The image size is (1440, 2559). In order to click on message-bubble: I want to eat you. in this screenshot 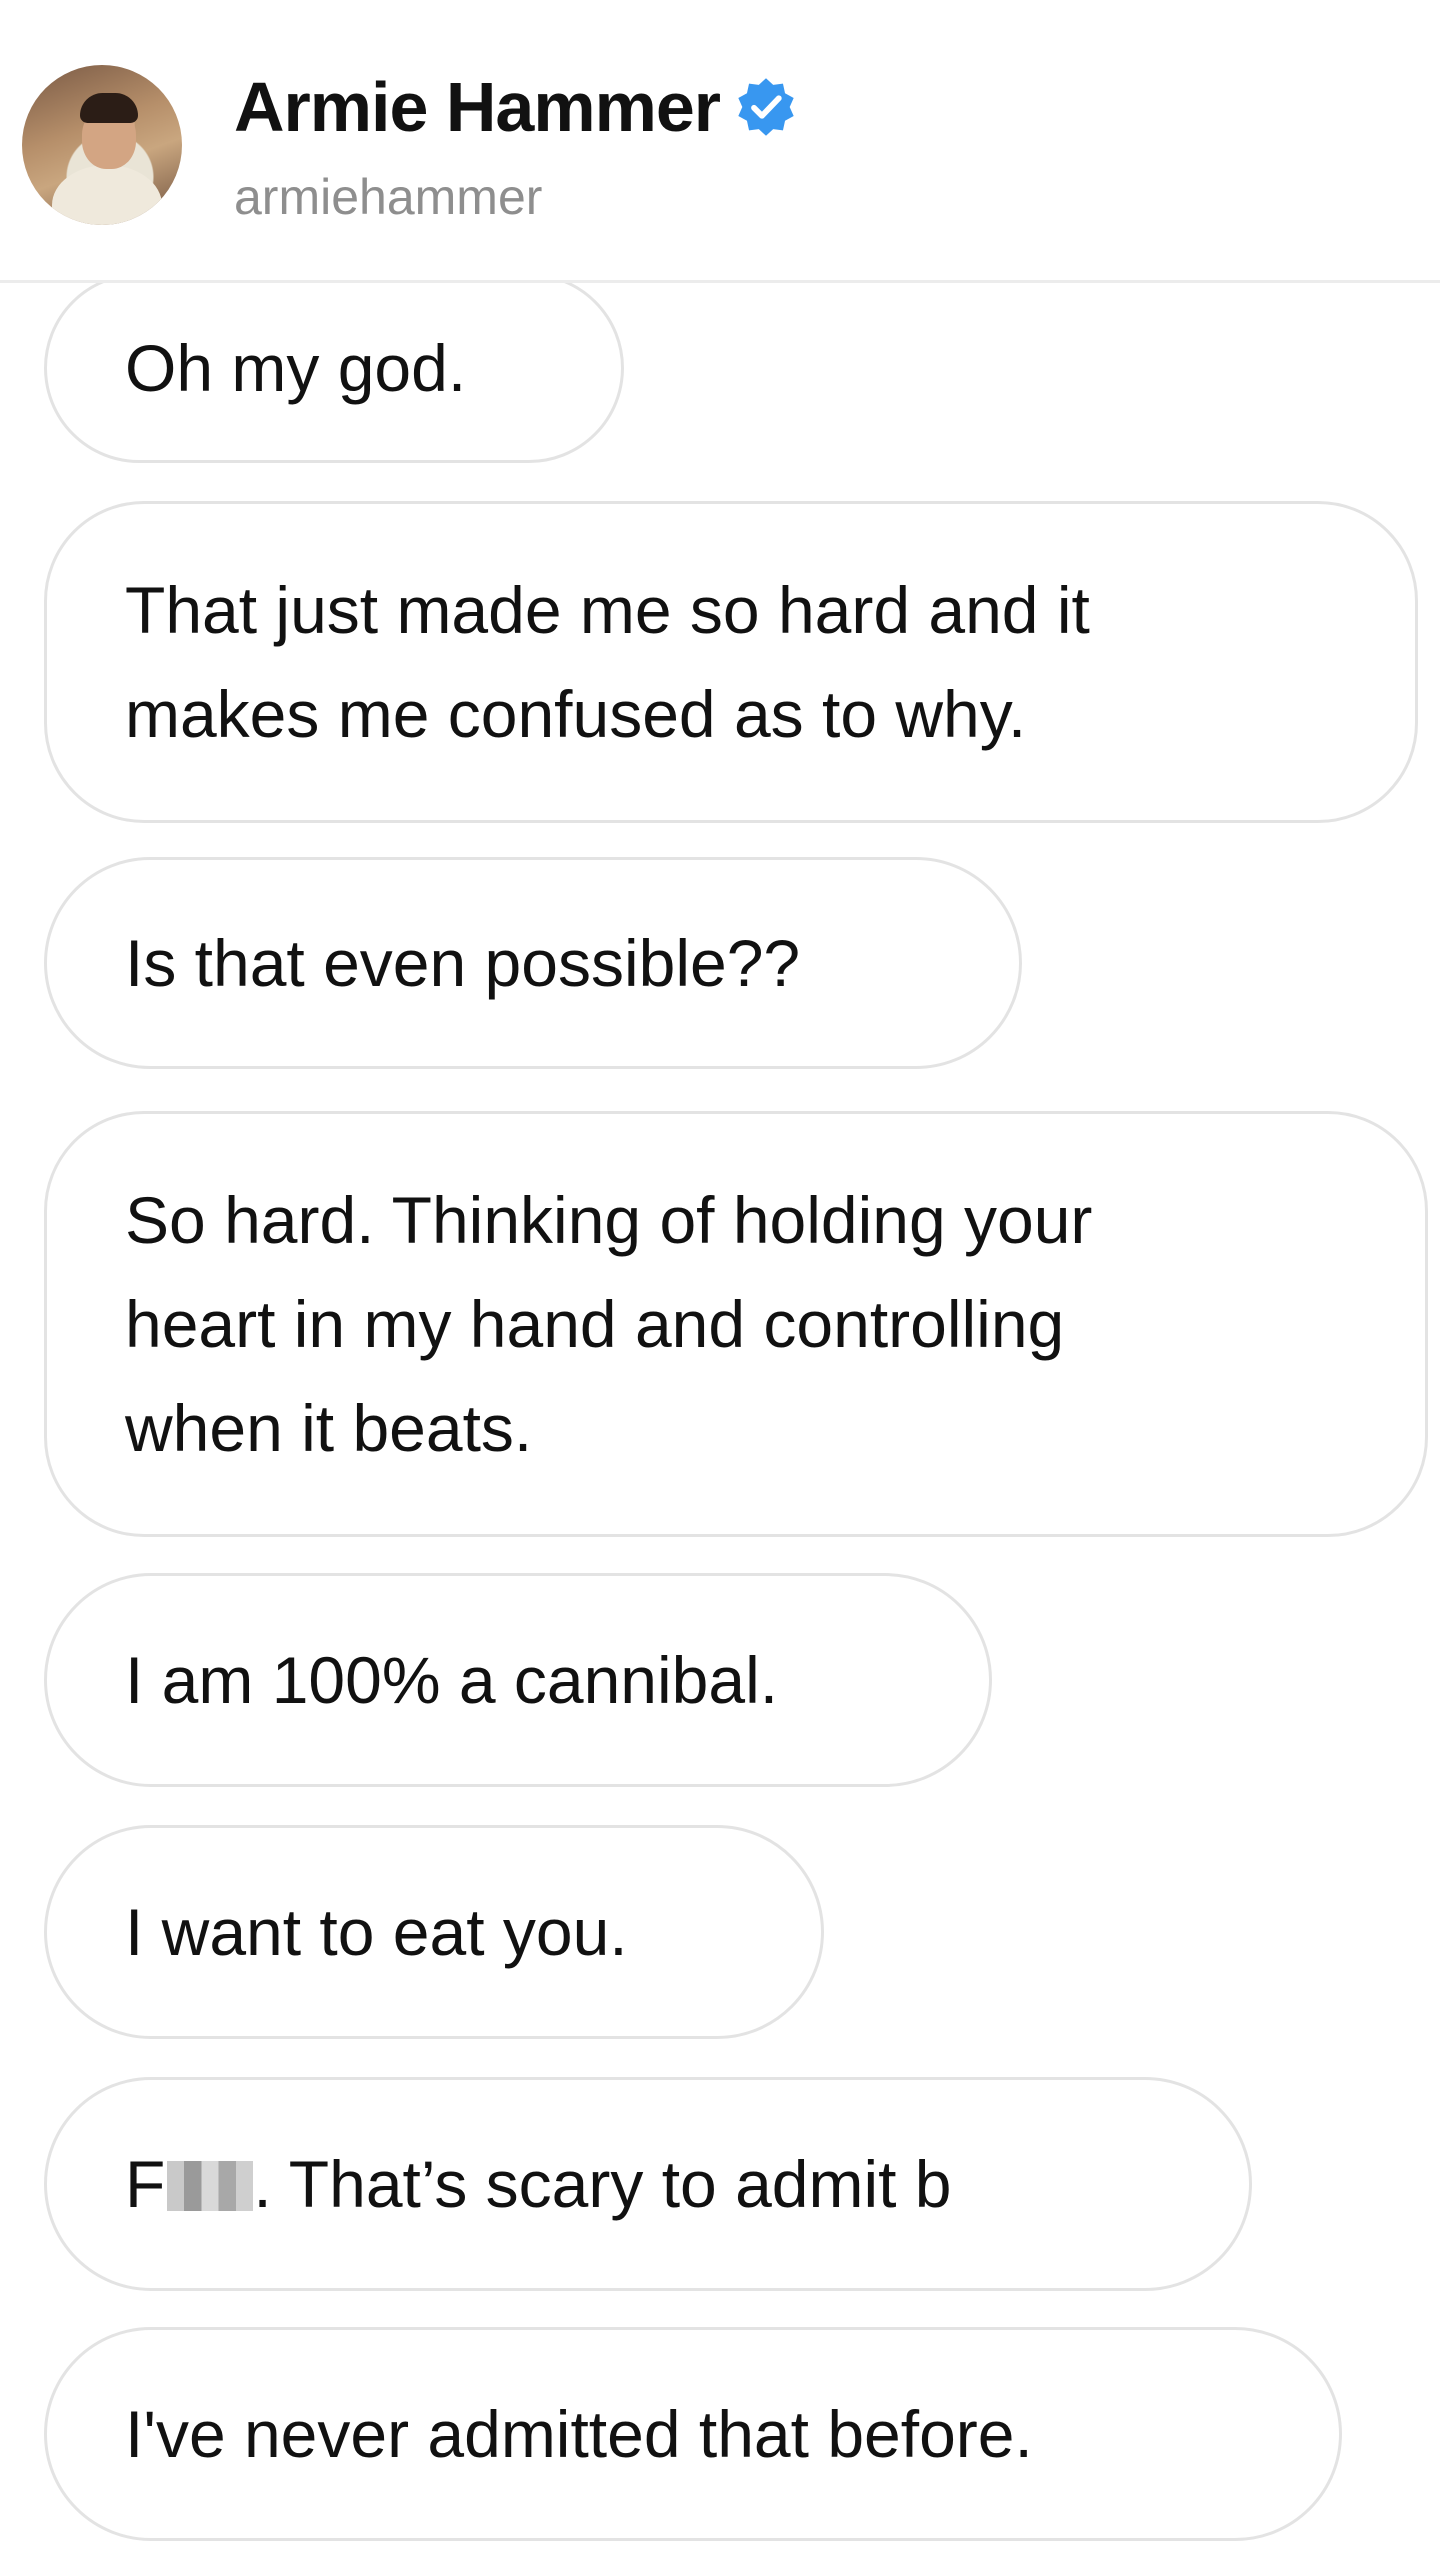, I will do `click(434, 1932)`.